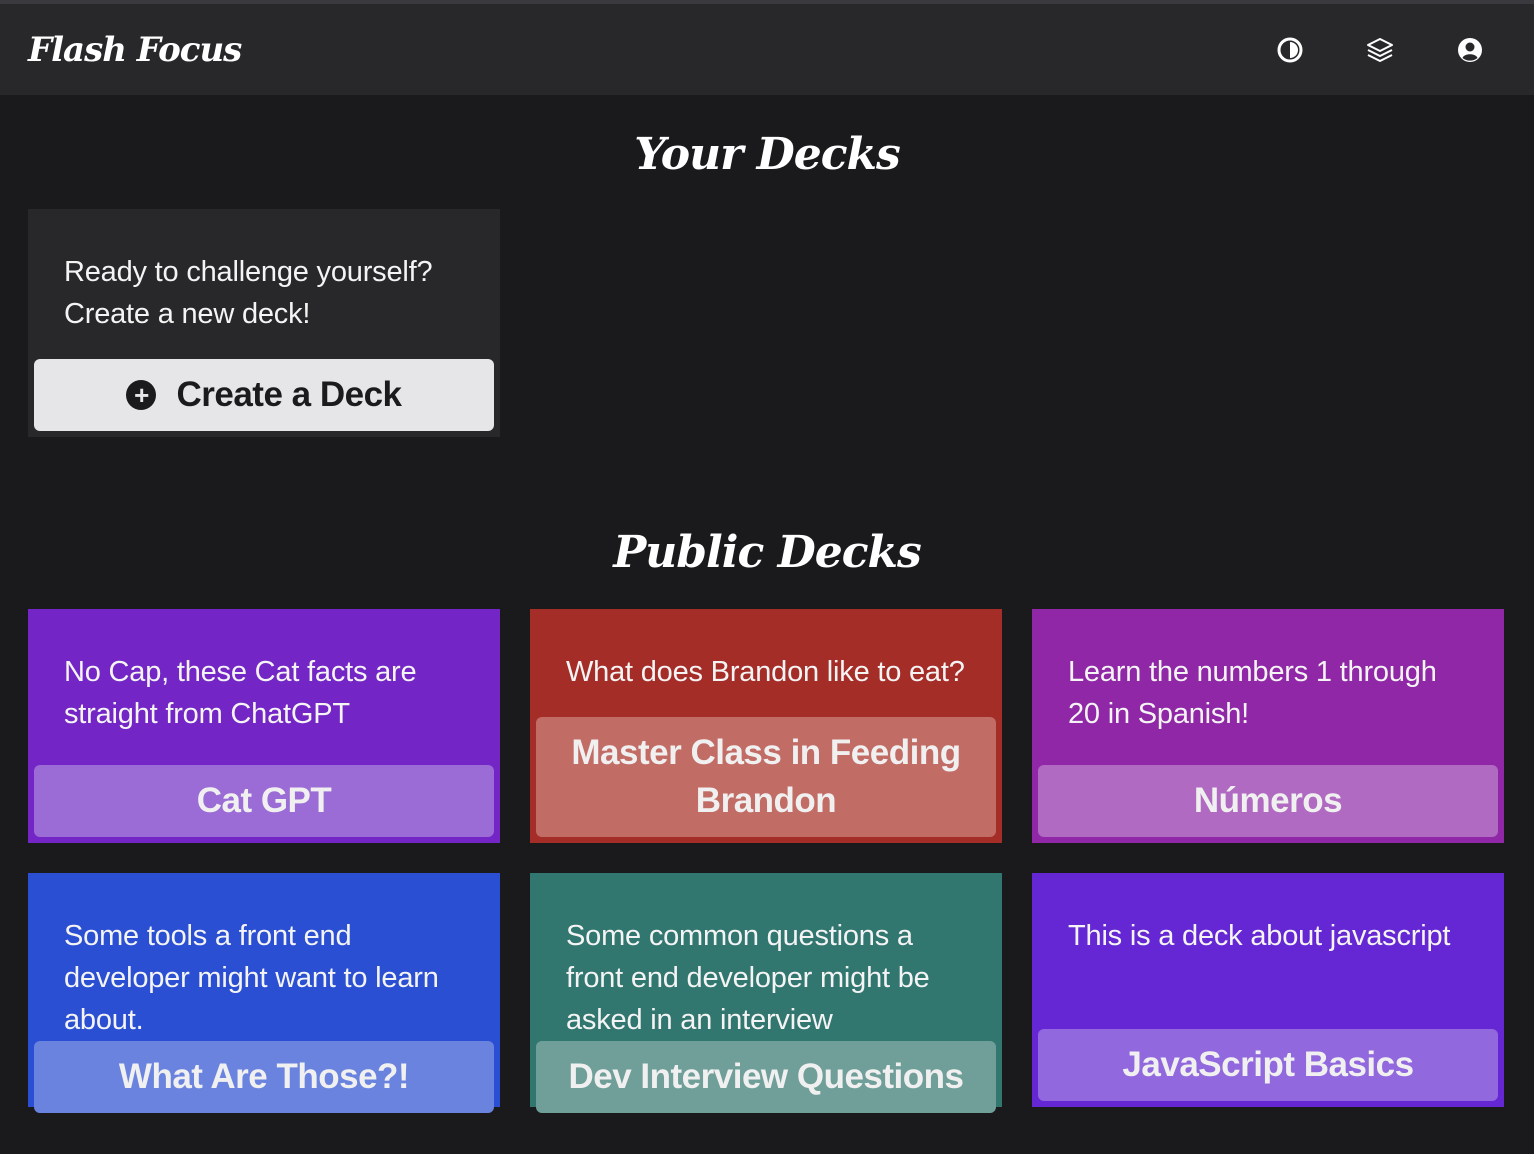  I want to click on navbar-icons, so click(1380, 50).